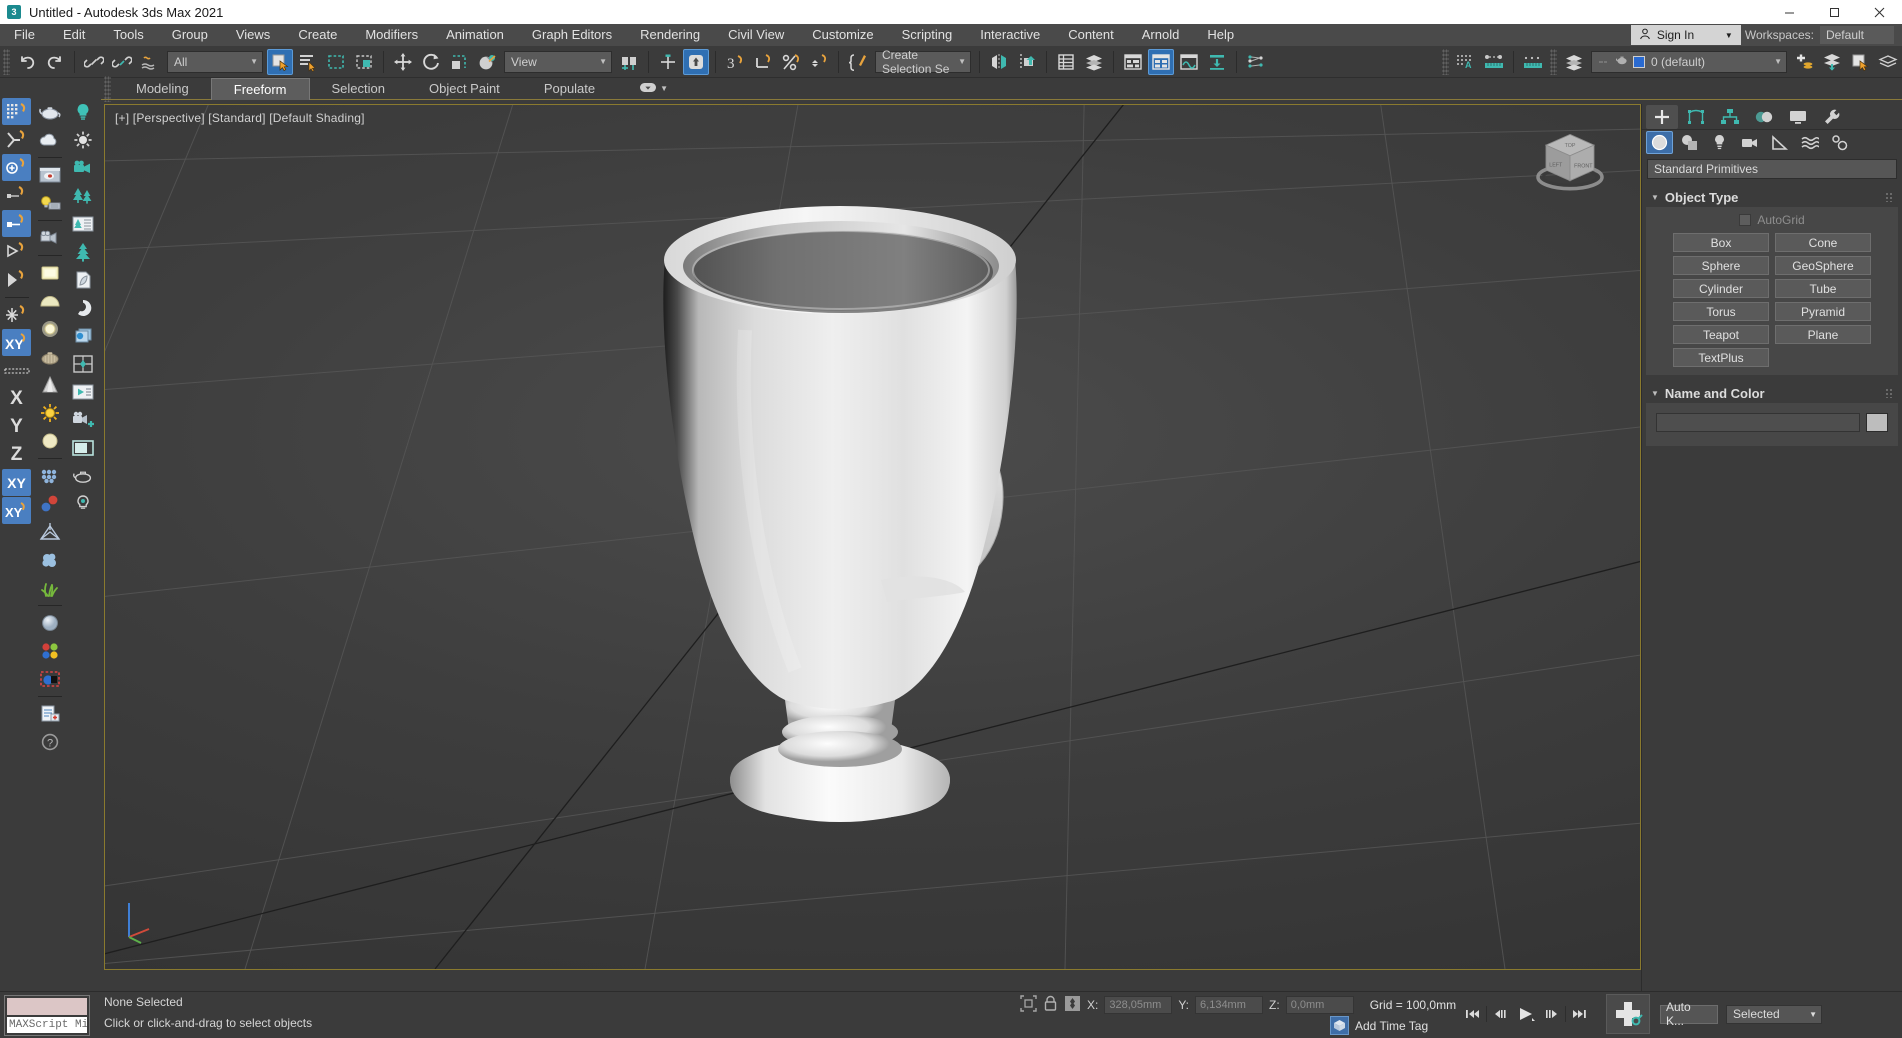 The height and width of the screenshot is (1038, 1902). What do you see at coordinates (49, 384) in the screenshot?
I see `cone-light-icon` at bounding box center [49, 384].